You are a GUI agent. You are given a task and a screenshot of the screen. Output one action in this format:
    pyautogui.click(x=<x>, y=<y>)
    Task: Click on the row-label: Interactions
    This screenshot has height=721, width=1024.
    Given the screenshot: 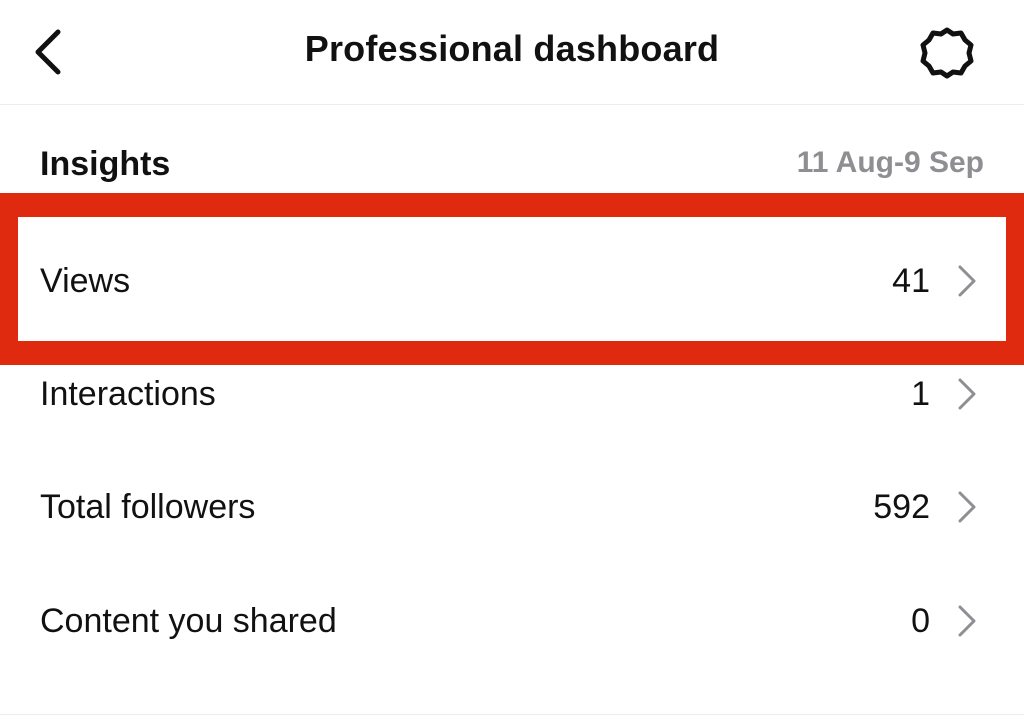 What is the action you would take?
    pyautogui.click(x=128, y=393)
    